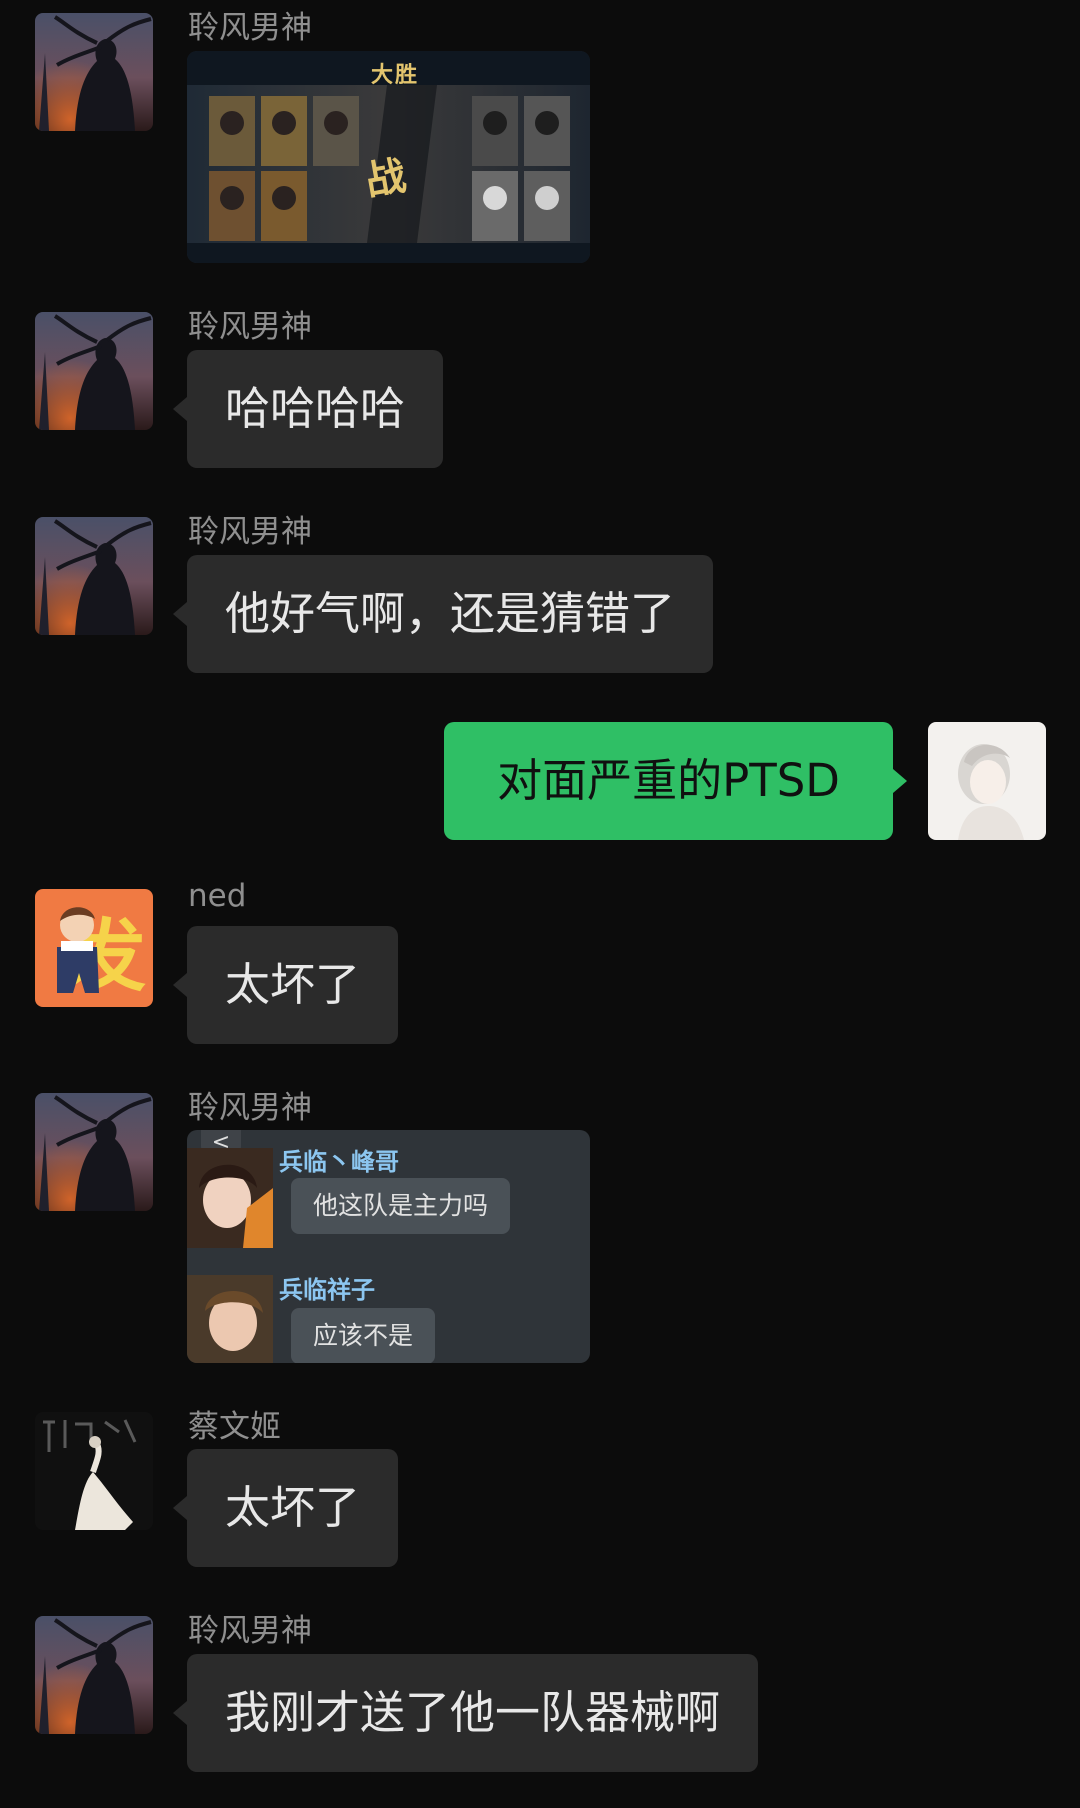  What do you see at coordinates (388, 157) in the screenshot?
I see `game-screenshot-image: 大胜 战` at bounding box center [388, 157].